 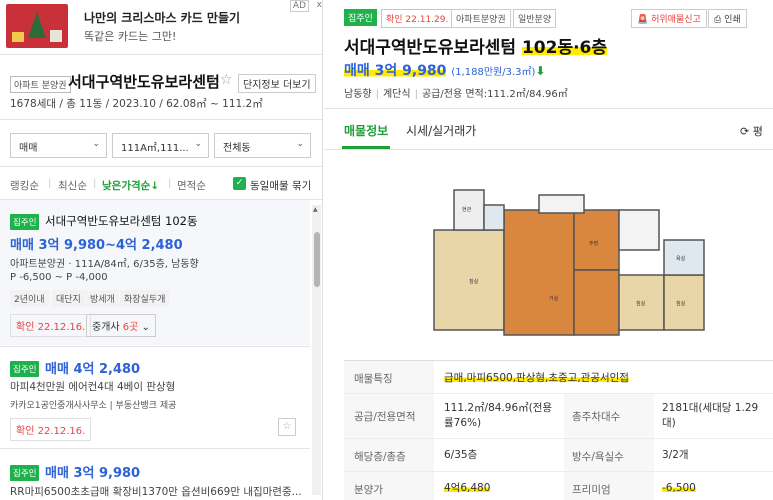 I want to click on sort-area: 면적순, so click(x=191, y=185).